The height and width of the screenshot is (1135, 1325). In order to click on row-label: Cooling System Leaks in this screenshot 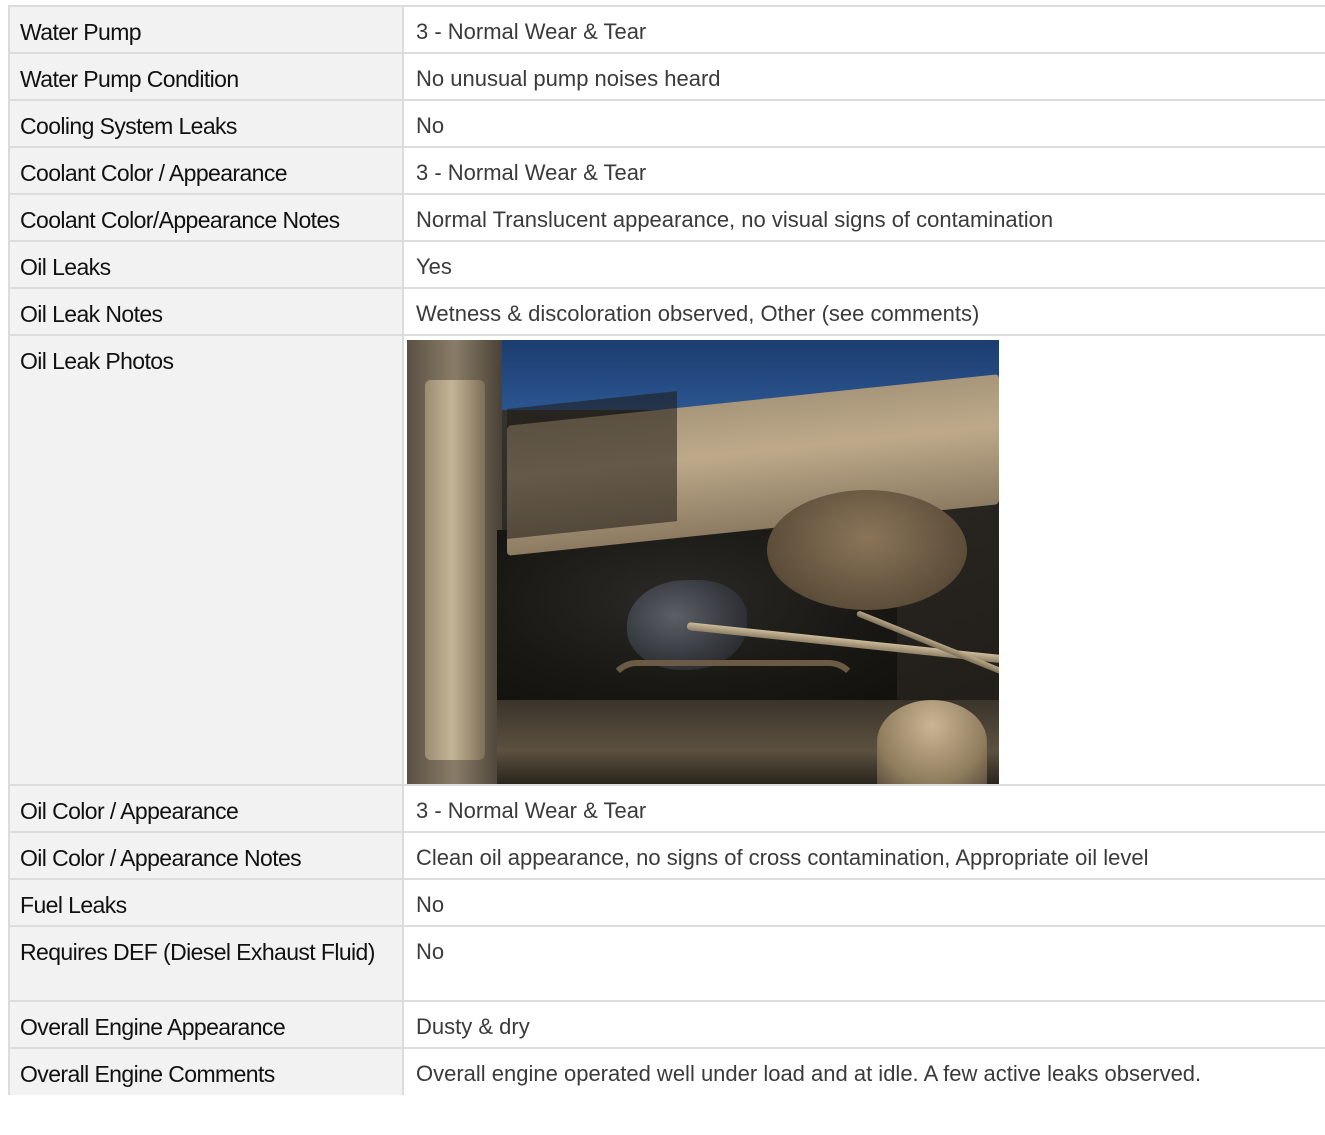, I will do `click(205, 123)`.